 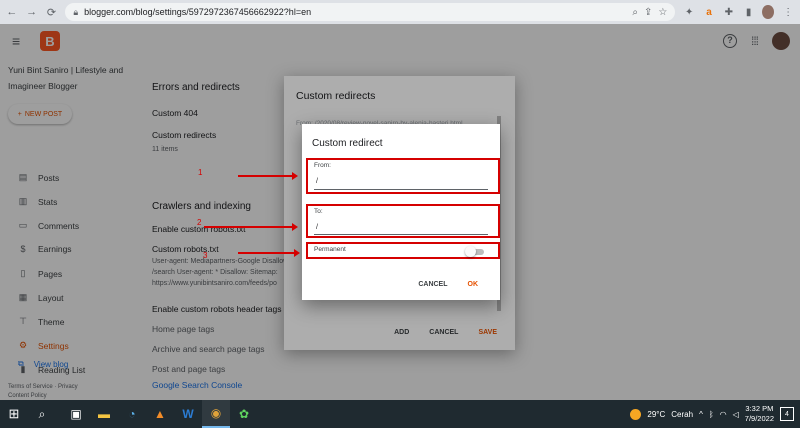 I want to click on toggle-knob, so click(x=470, y=251).